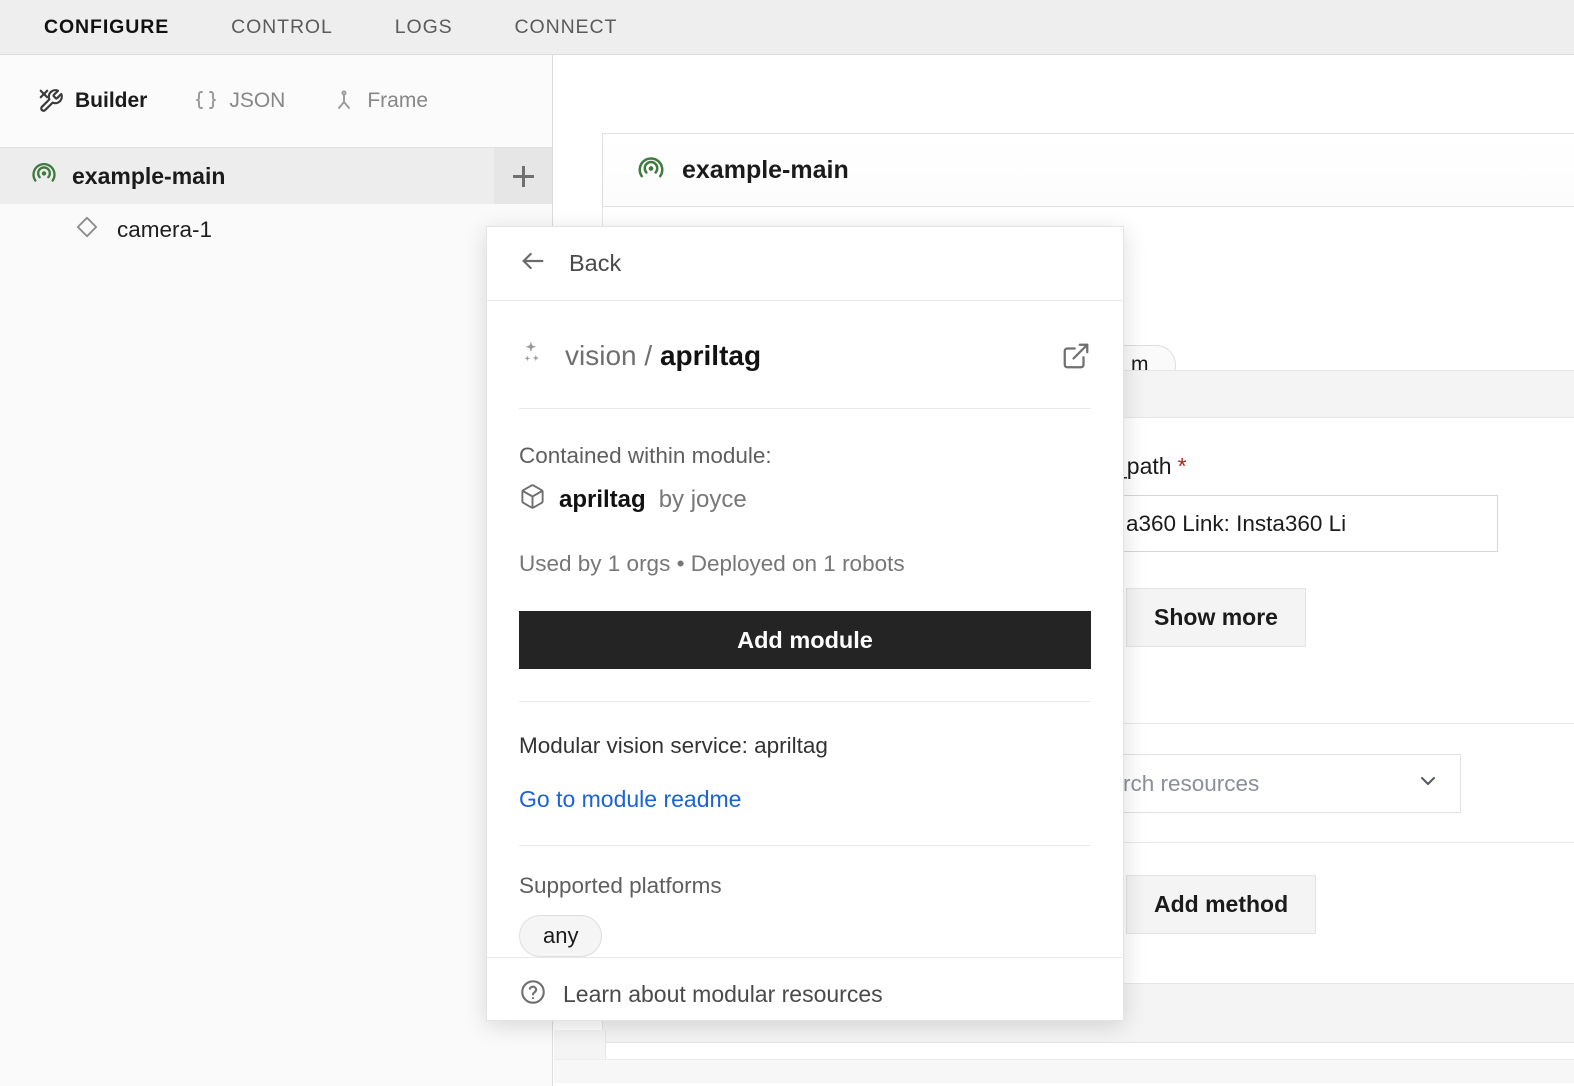 The height and width of the screenshot is (1086, 1574). What do you see at coordinates (533, 994) in the screenshot?
I see `question-circle-icon` at bounding box center [533, 994].